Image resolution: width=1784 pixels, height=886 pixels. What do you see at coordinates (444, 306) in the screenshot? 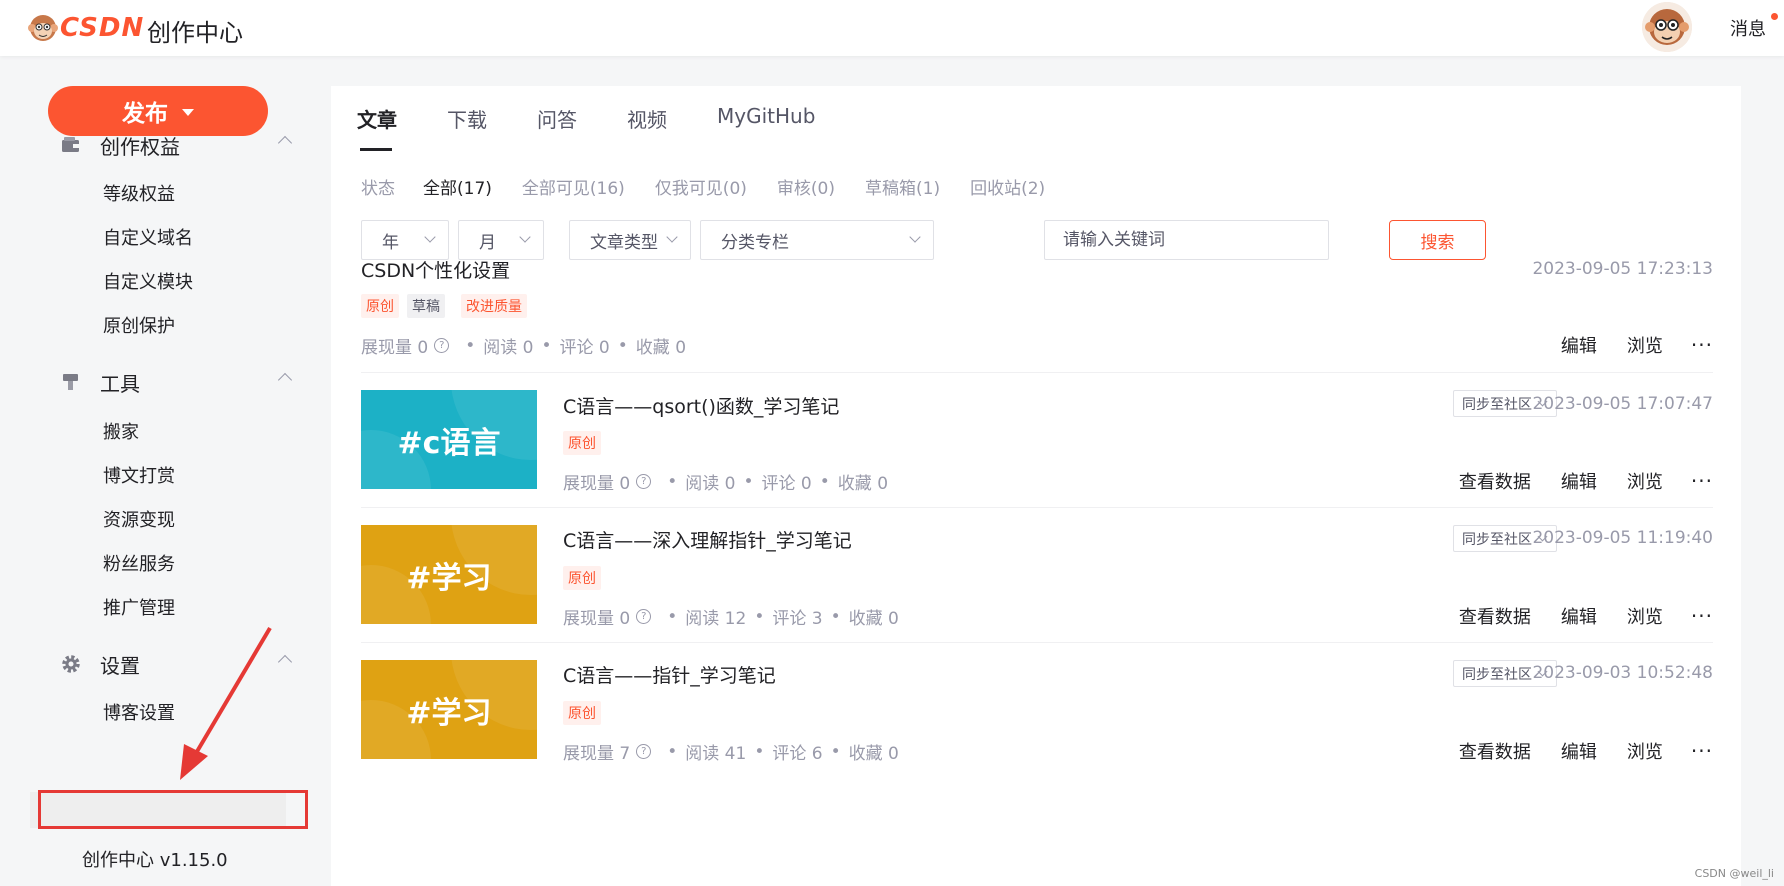
I see `article-tags: 原创 草稿 改进质量` at bounding box center [444, 306].